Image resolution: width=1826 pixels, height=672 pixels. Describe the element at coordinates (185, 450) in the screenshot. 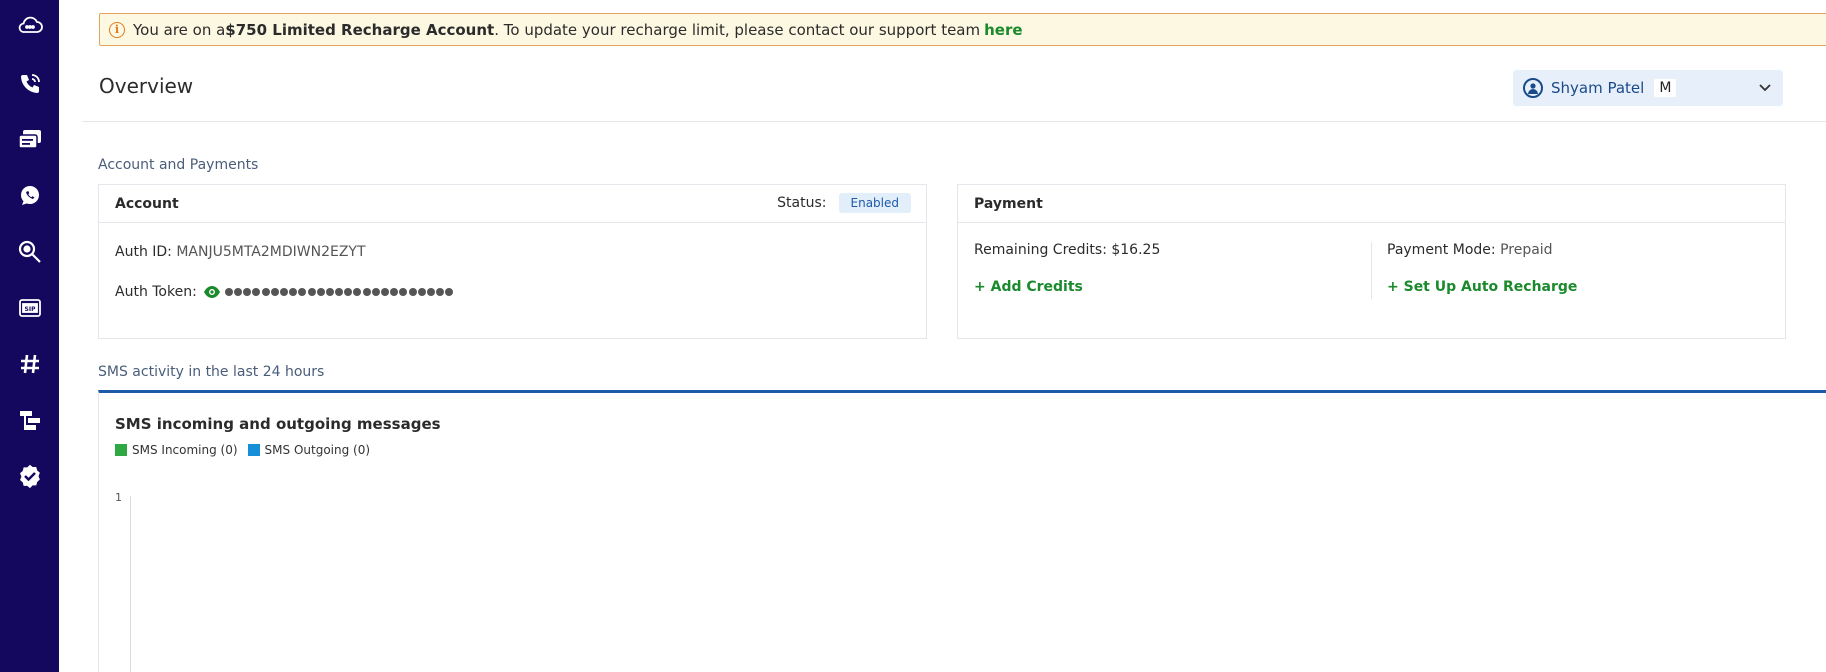

I see `legend-label-incoming: SMS Incoming (0)` at that location.